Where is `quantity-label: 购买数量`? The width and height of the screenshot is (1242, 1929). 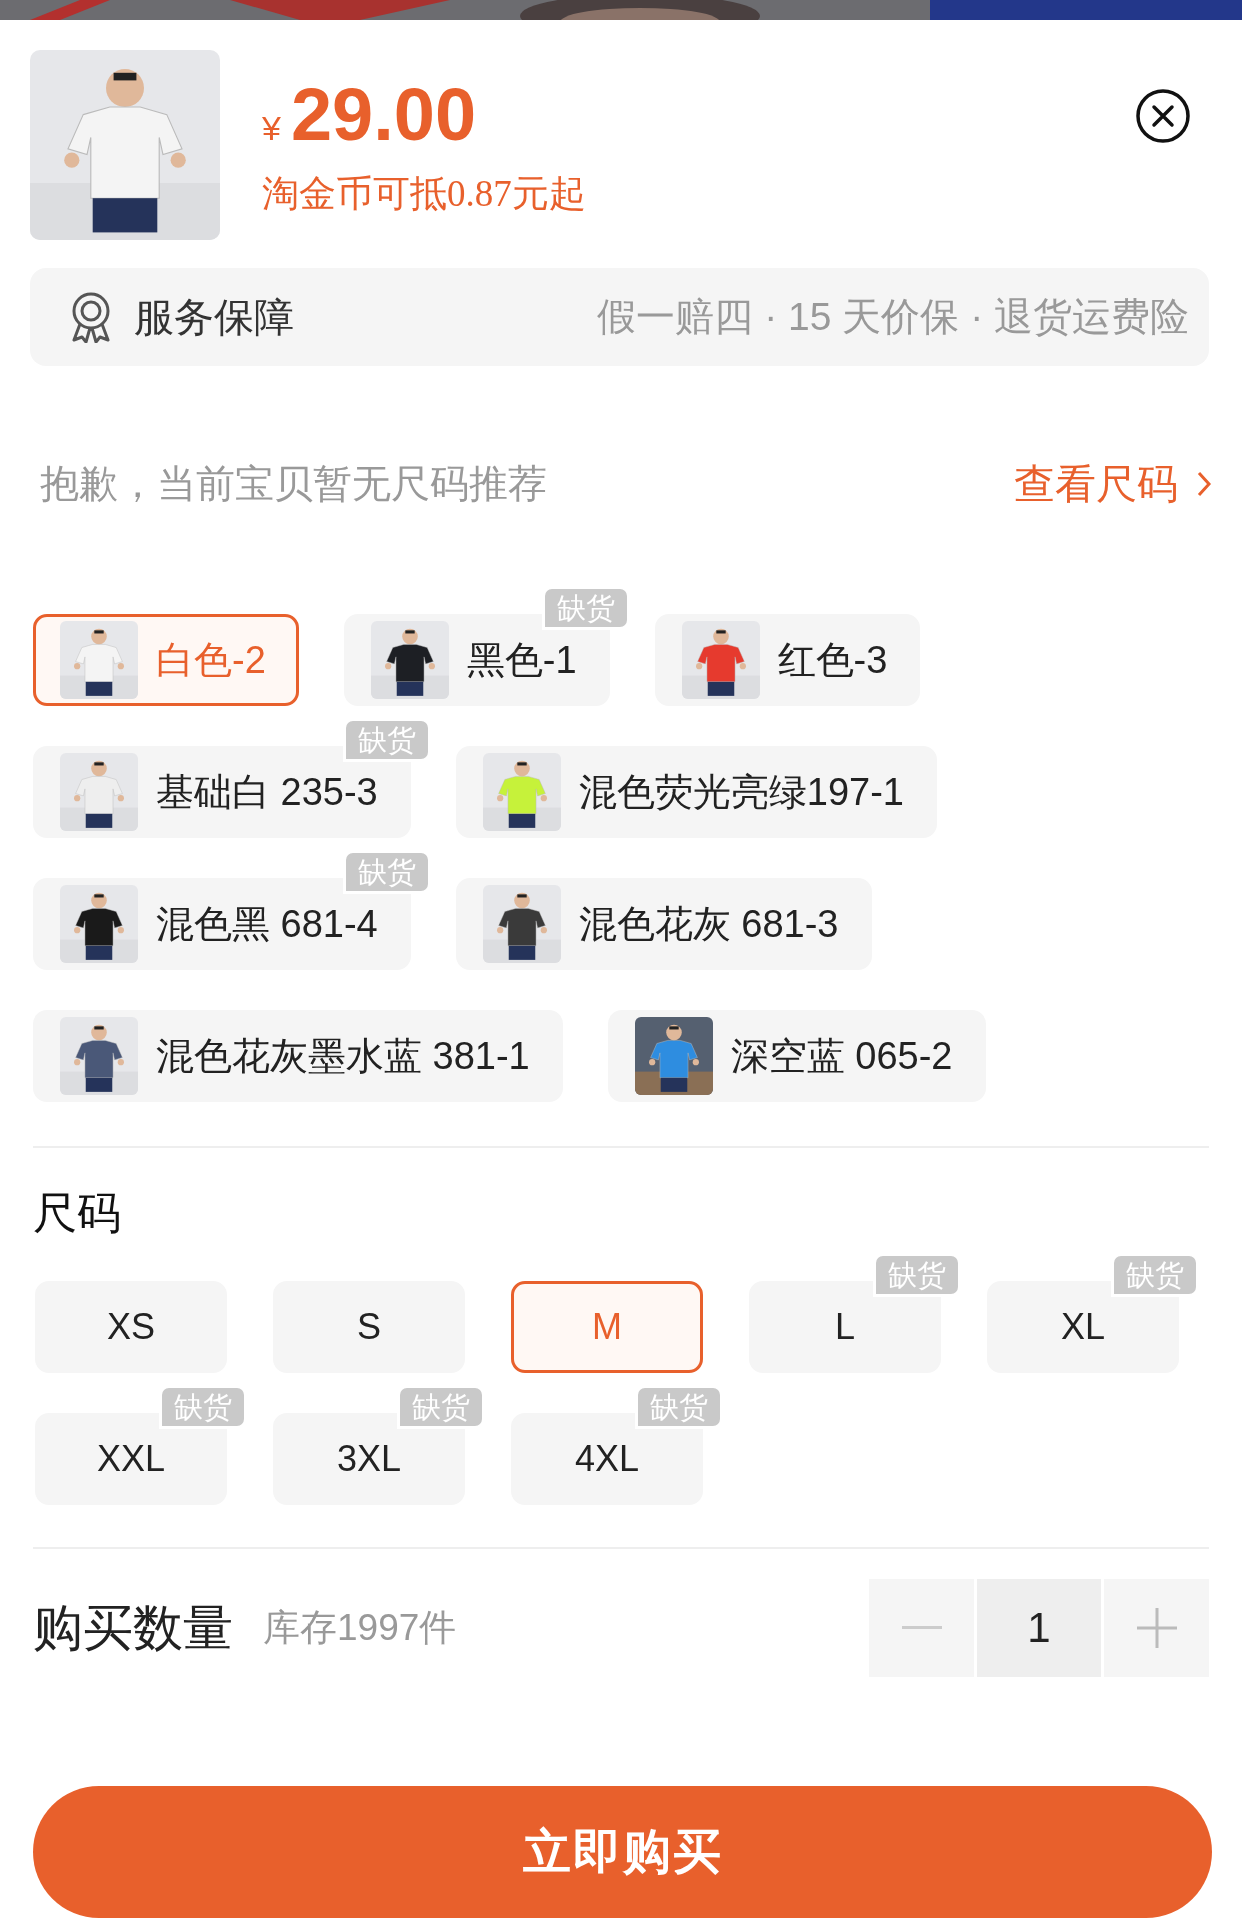 quantity-label: 购买数量 is located at coordinates (133, 1628).